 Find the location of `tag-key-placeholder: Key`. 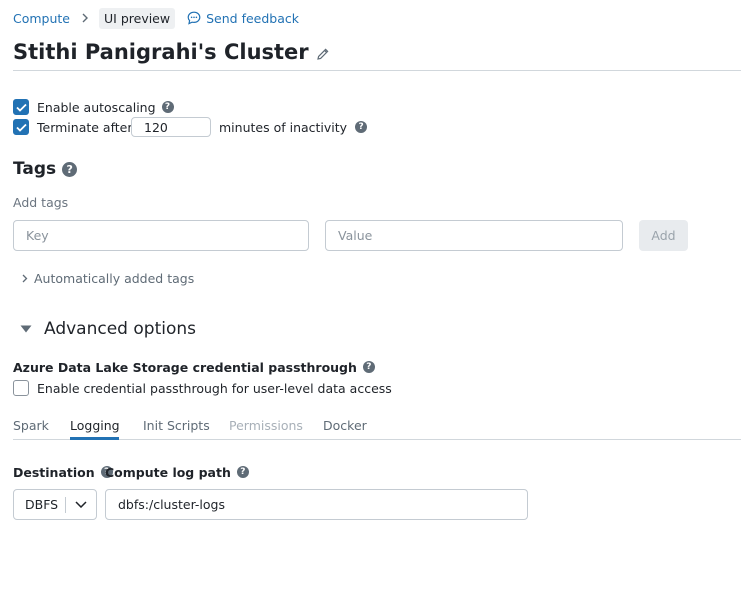

tag-key-placeholder: Key is located at coordinates (37, 235).